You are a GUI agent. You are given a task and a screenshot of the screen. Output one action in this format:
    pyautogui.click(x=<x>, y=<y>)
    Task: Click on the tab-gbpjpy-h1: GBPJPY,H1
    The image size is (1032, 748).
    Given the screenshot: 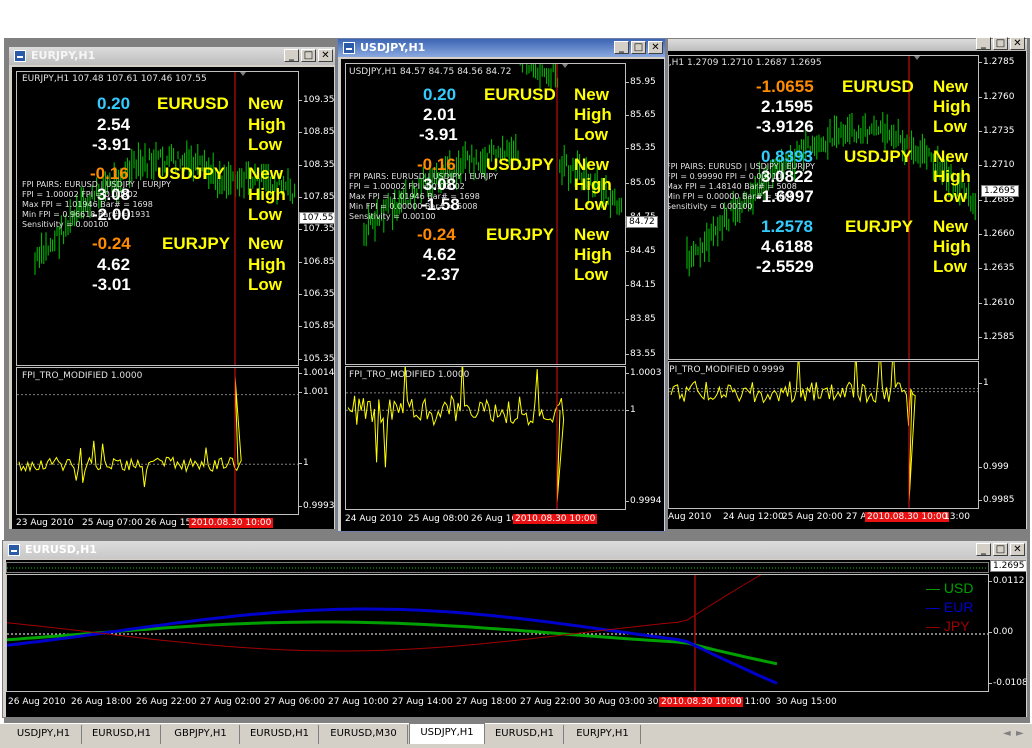 What is the action you would take?
    pyautogui.click(x=201, y=734)
    